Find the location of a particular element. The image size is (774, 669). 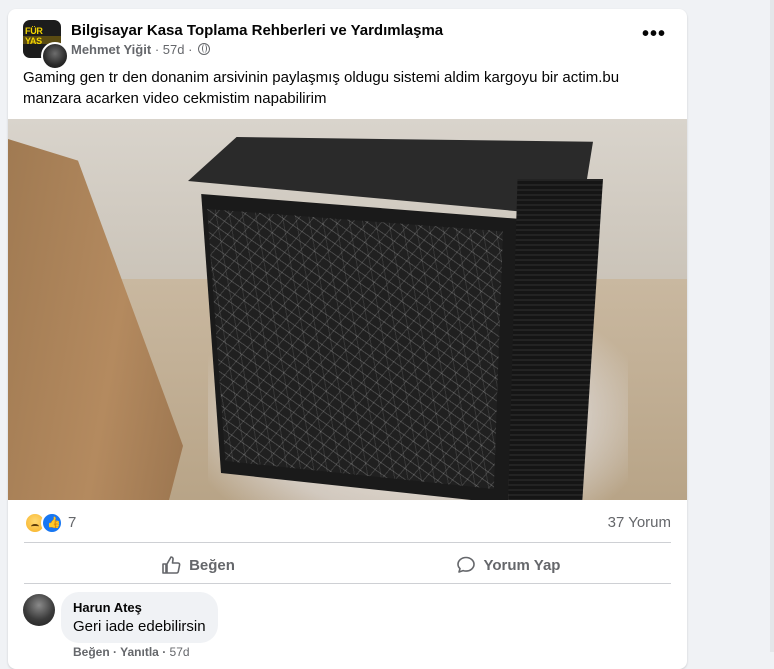

author-avatar is located at coordinates (55, 56).